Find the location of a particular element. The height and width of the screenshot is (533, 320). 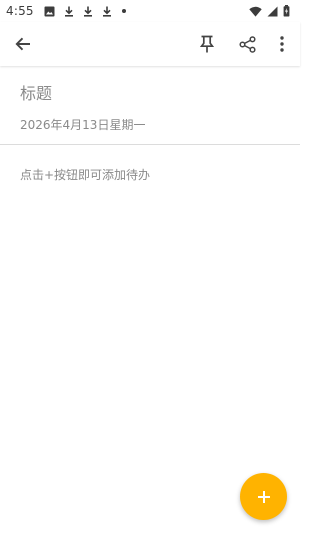

add-todo-button is located at coordinates (263, 496).